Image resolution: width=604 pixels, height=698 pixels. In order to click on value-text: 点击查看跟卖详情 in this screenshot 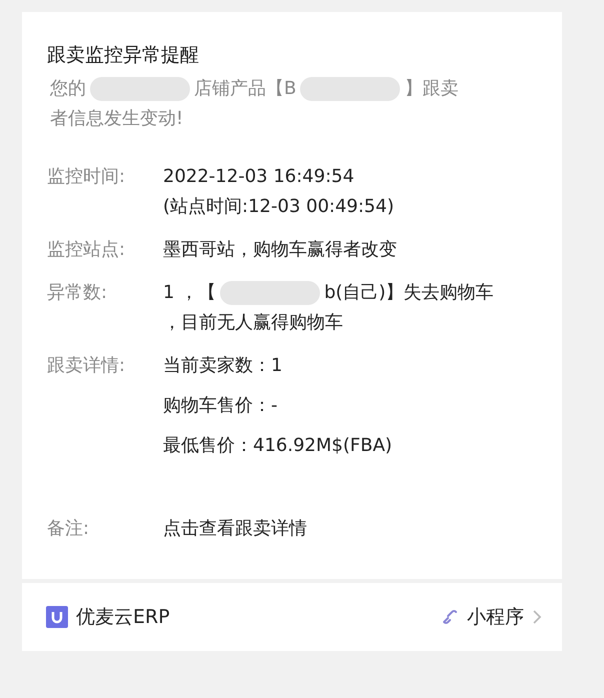, I will do `click(235, 528)`.